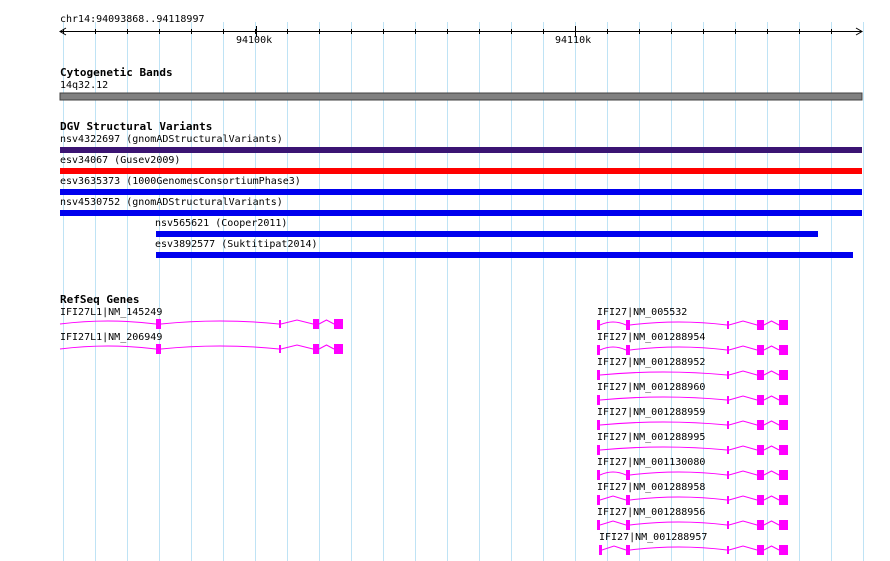 This screenshot has width=890, height=561. Describe the element at coordinates (236, 244) in the screenshot. I see `variant-label: esv3892577 (Suktitipat2014)` at that location.